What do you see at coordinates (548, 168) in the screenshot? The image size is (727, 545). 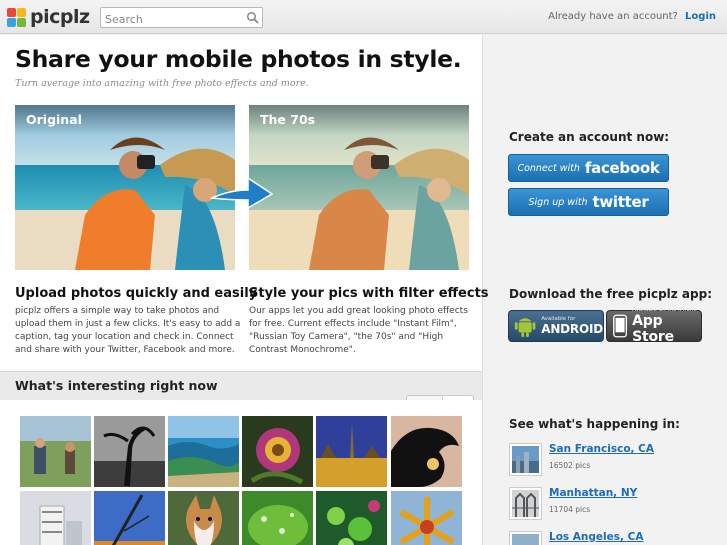 I see `facebook-pre-text: Connect with` at bounding box center [548, 168].